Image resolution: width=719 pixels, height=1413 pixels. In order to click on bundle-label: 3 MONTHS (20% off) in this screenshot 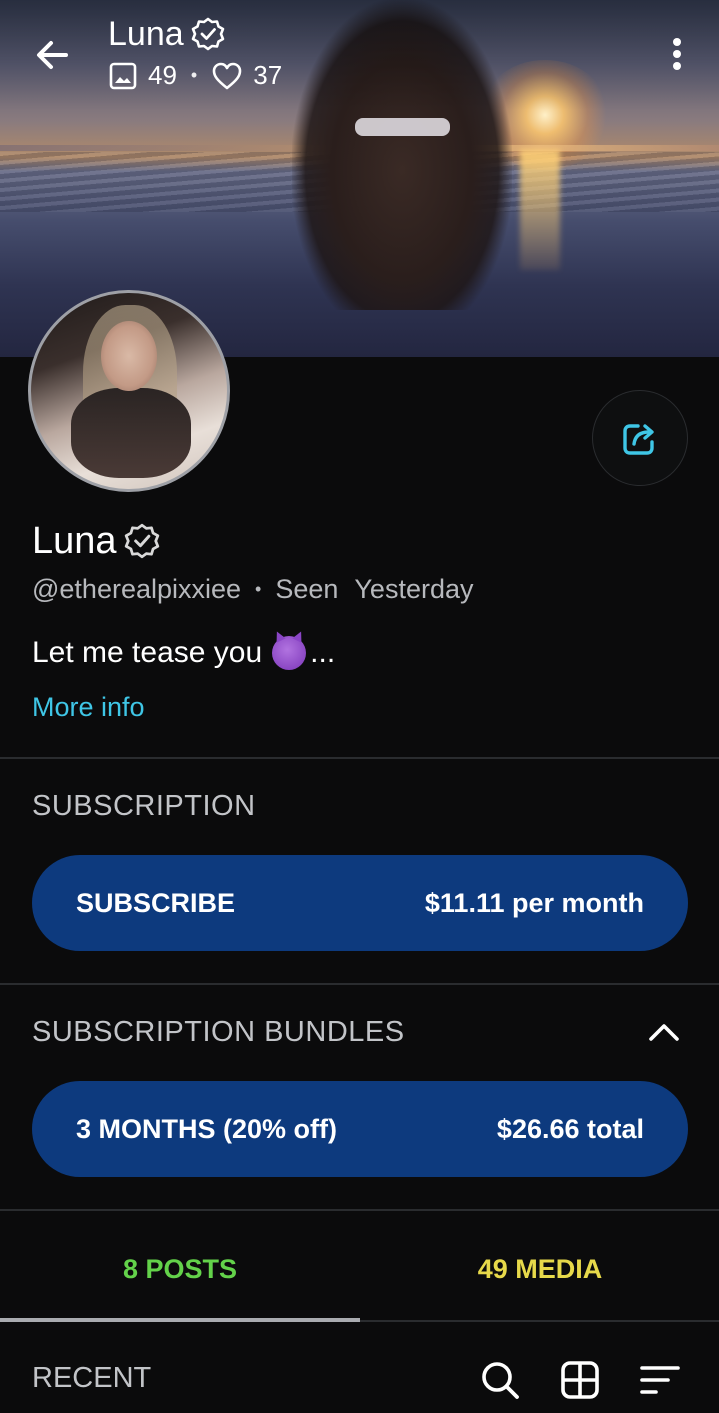, I will do `click(207, 1128)`.